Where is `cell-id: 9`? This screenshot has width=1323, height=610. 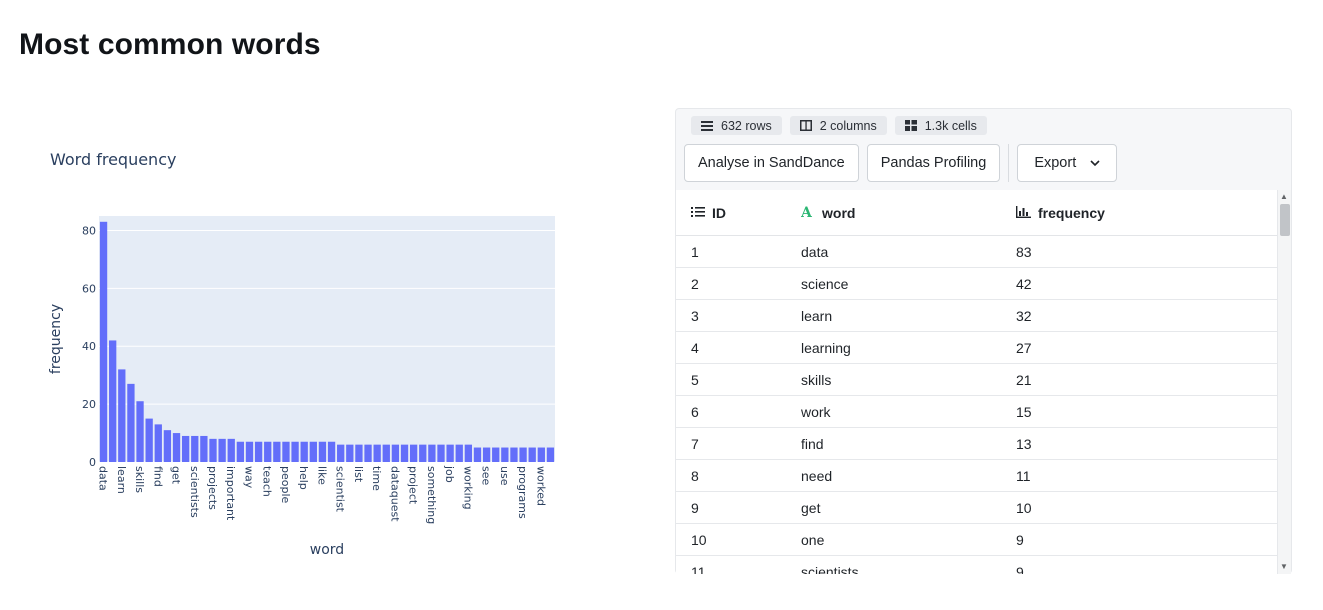
cell-id: 9 is located at coordinates (731, 507).